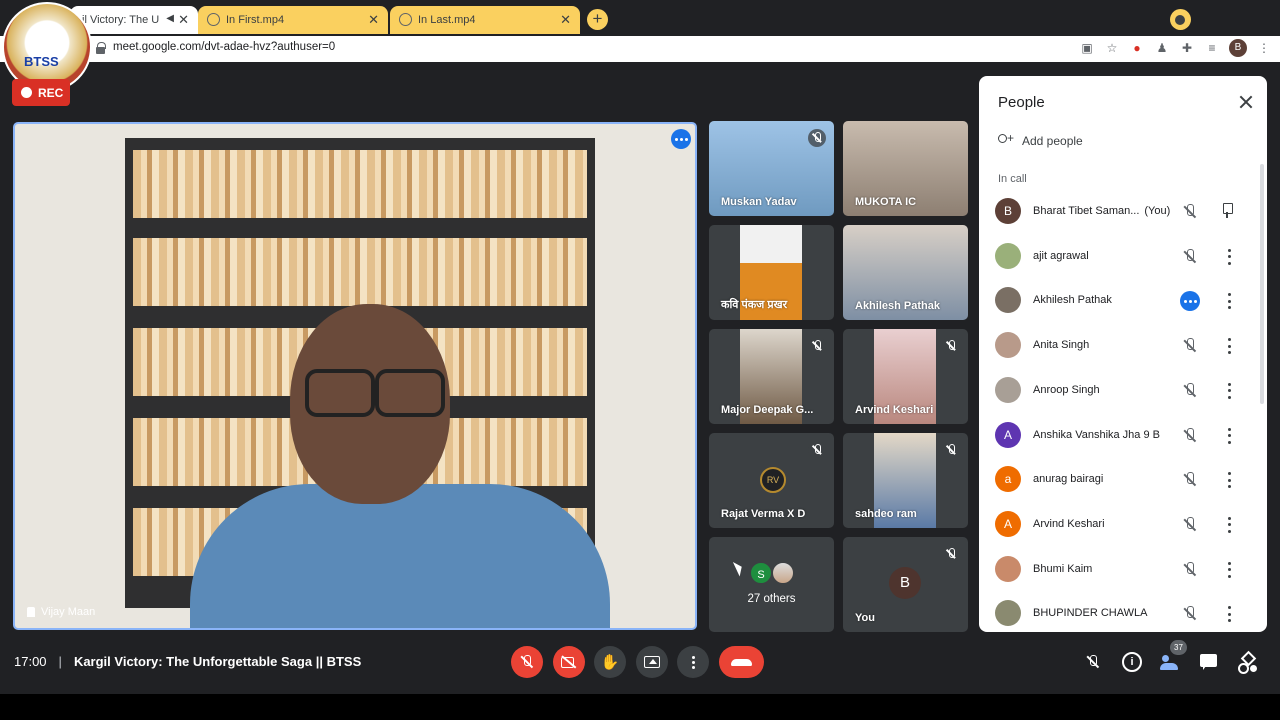  What do you see at coordinates (1137, 48) in the screenshot?
I see `extension-red-icon: ●` at bounding box center [1137, 48].